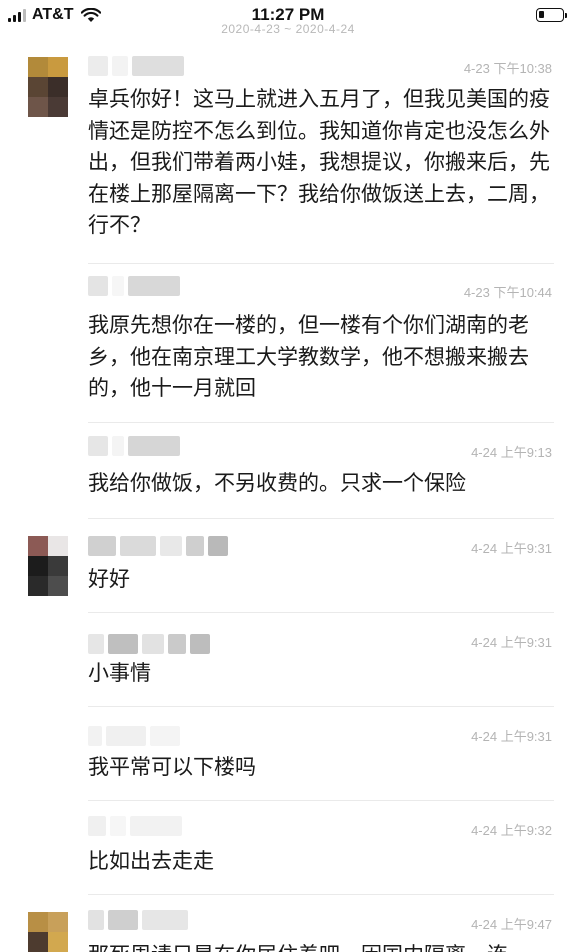  What do you see at coordinates (277, 483) in the screenshot?
I see `message-text: 我给你做饭，不另收费的。只求一个保险` at bounding box center [277, 483].